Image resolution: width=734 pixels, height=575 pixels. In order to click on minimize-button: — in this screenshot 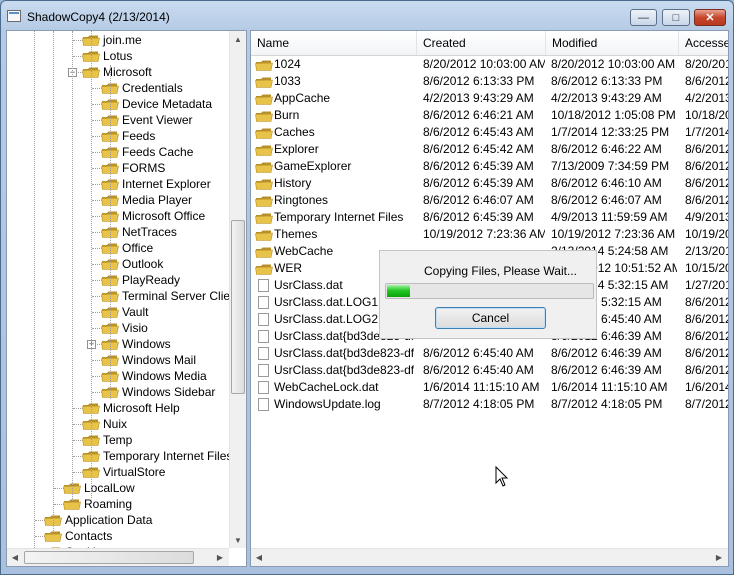, I will do `click(643, 17)`.